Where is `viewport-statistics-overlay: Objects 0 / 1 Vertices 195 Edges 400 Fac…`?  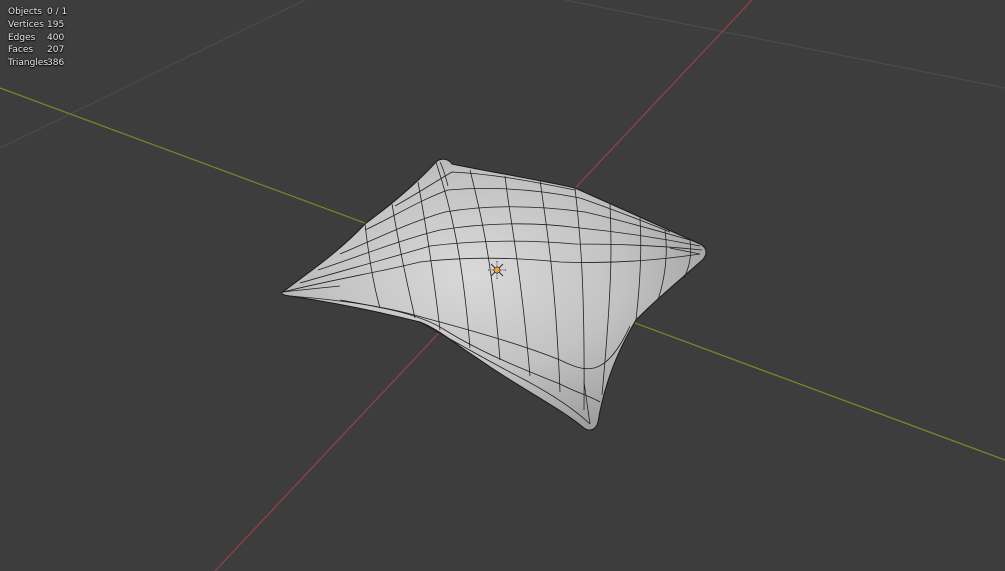
viewport-statistics-overlay: Objects 0 / 1 Vertices 195 Edges 400 Fac… is located at coordinates (37, 38).